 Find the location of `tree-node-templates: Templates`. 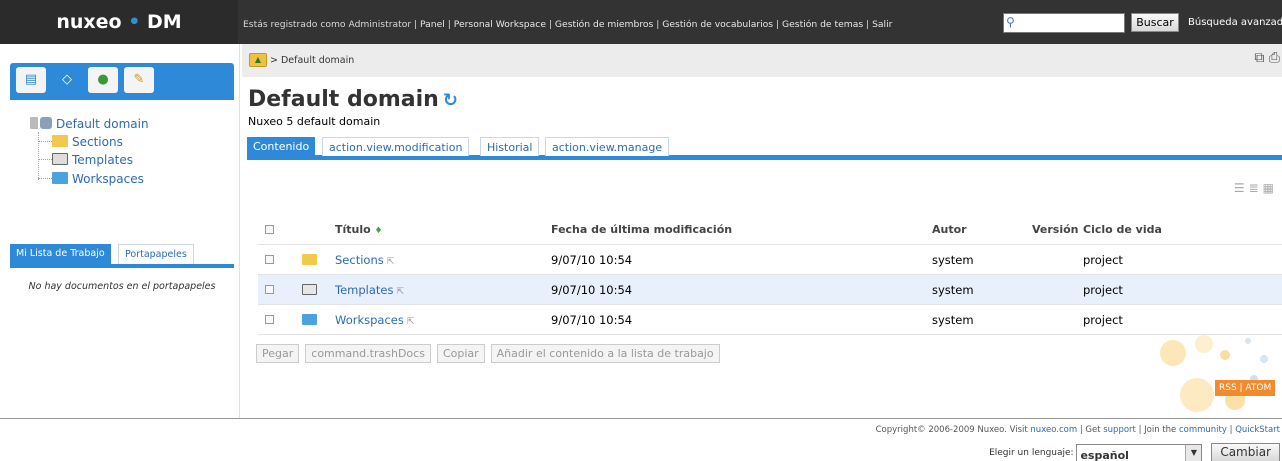

tree-node-templates: Templates is located at coordinates (92, 160).